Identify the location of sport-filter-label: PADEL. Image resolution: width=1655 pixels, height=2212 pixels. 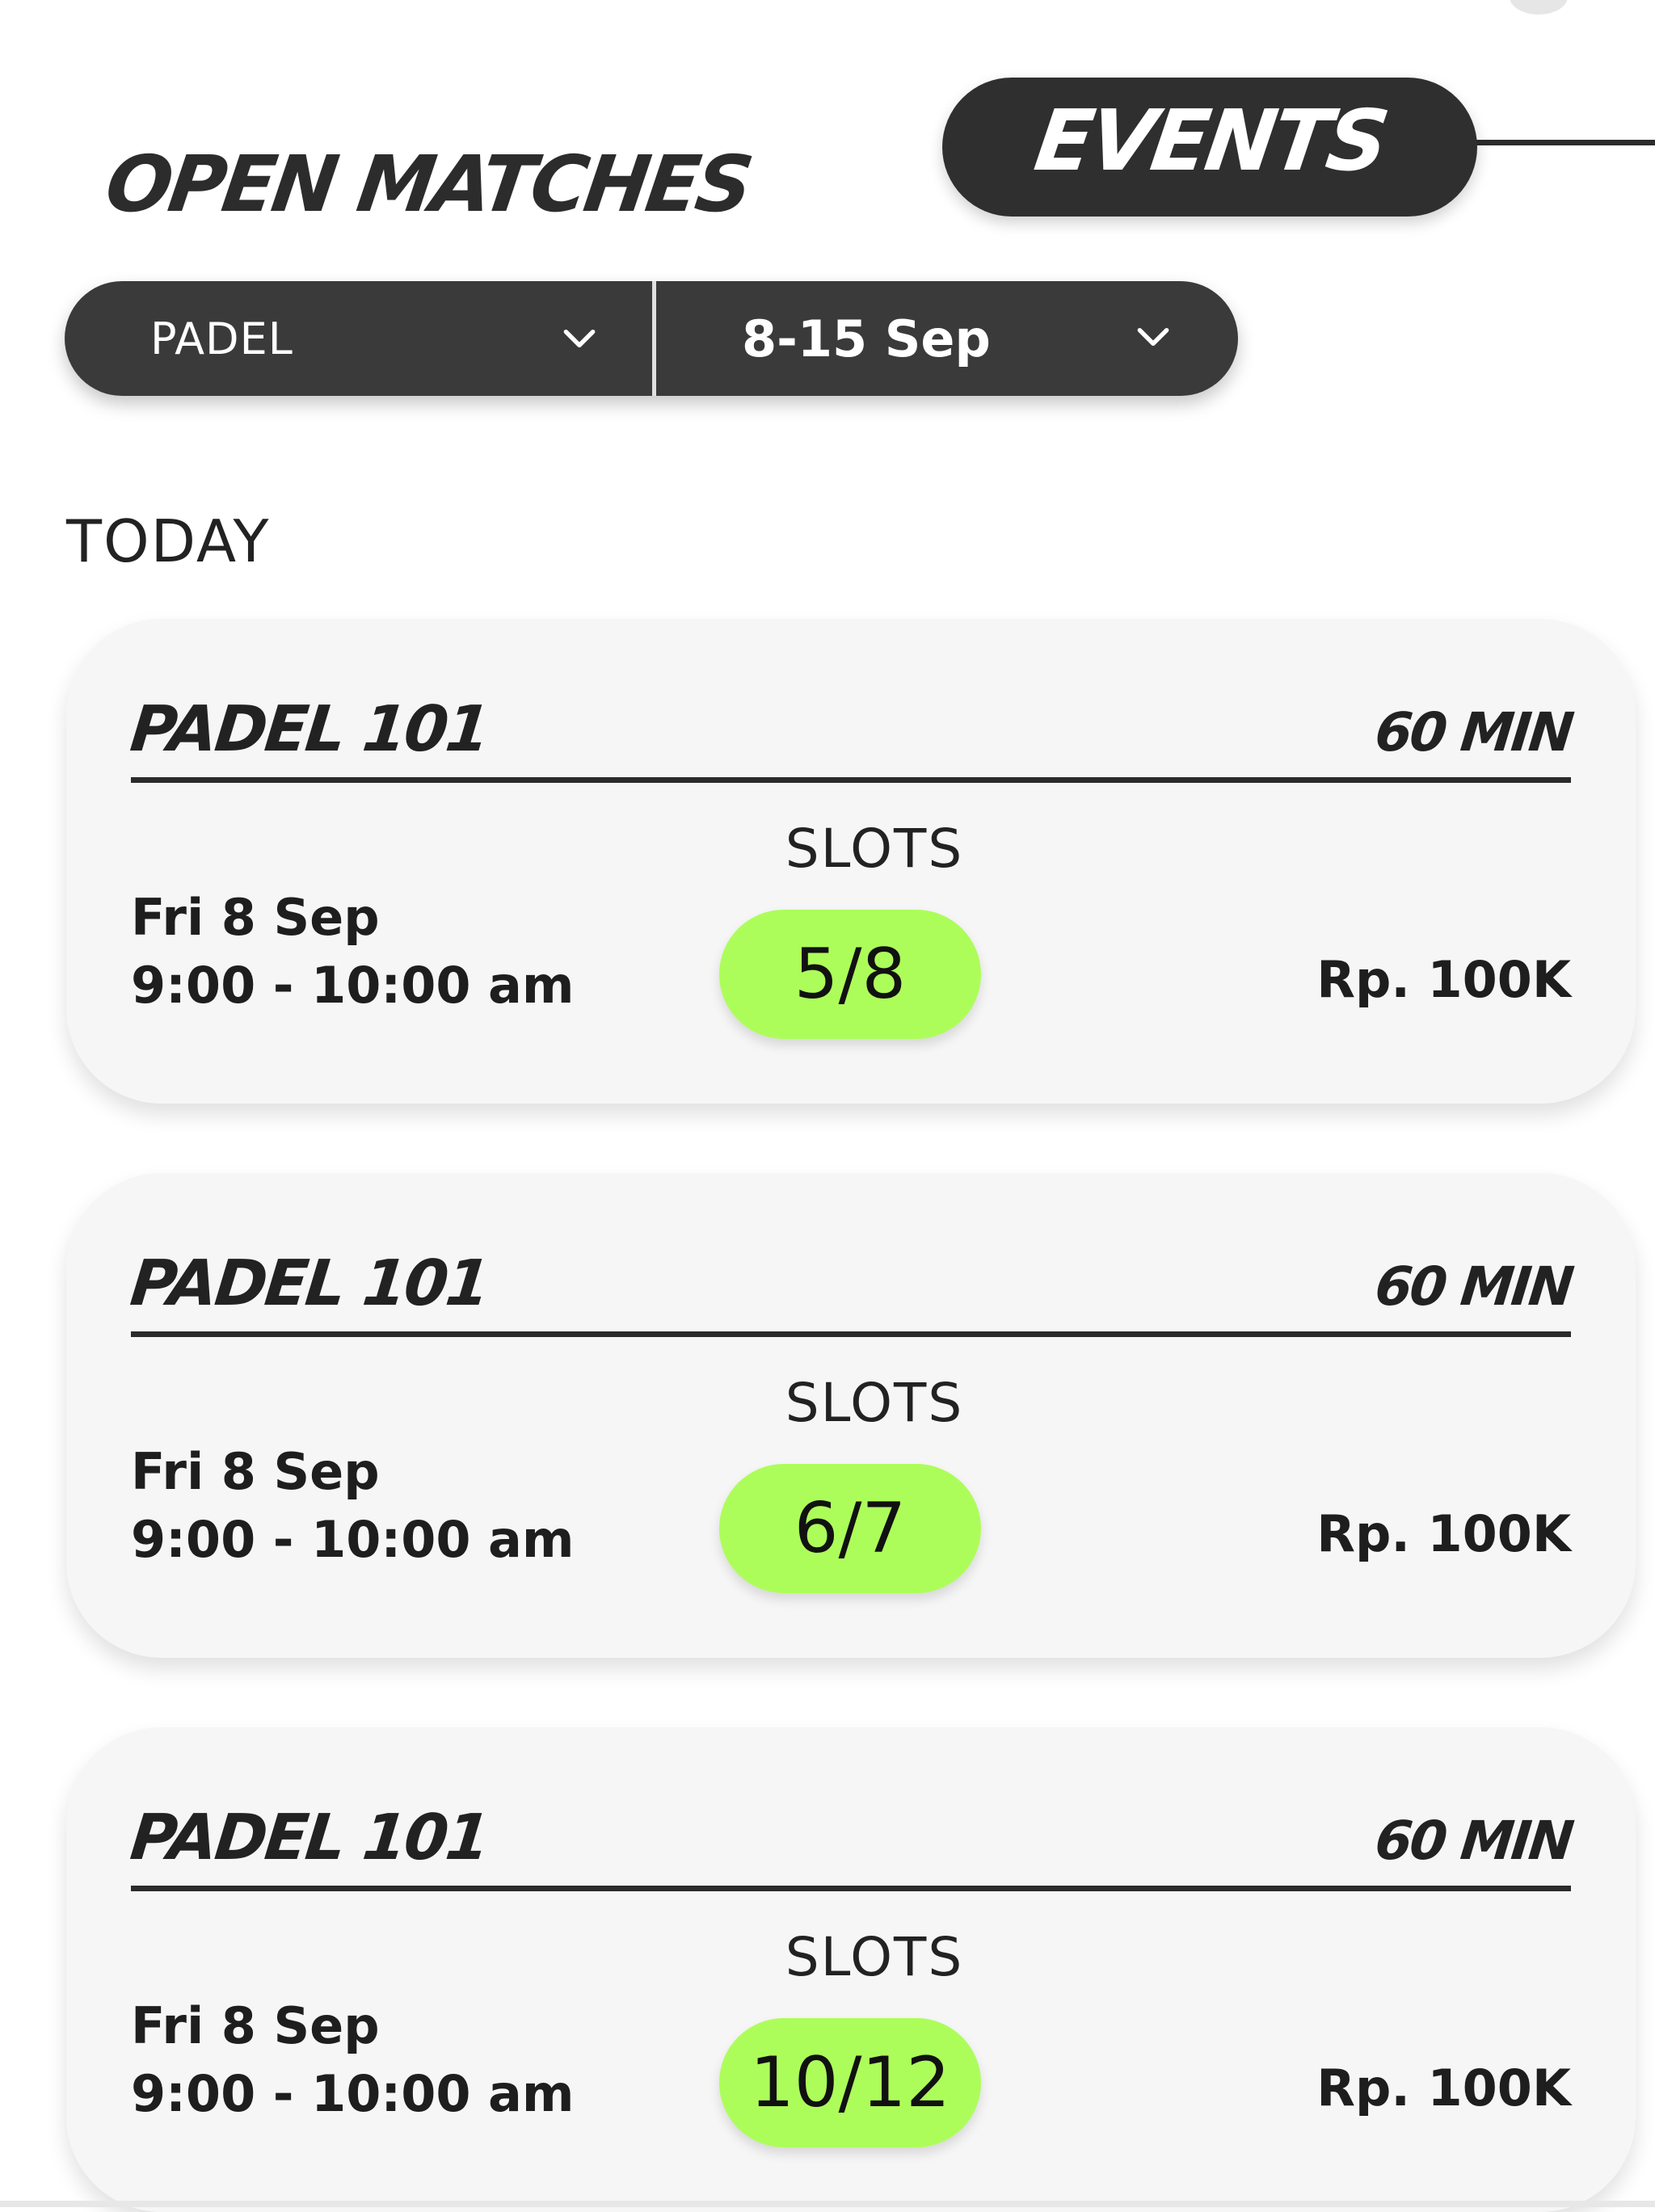
(222, 338).